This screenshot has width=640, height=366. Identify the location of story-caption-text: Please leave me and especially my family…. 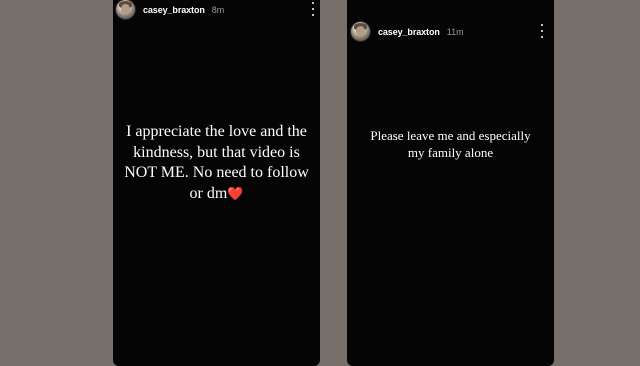
(450, 144).